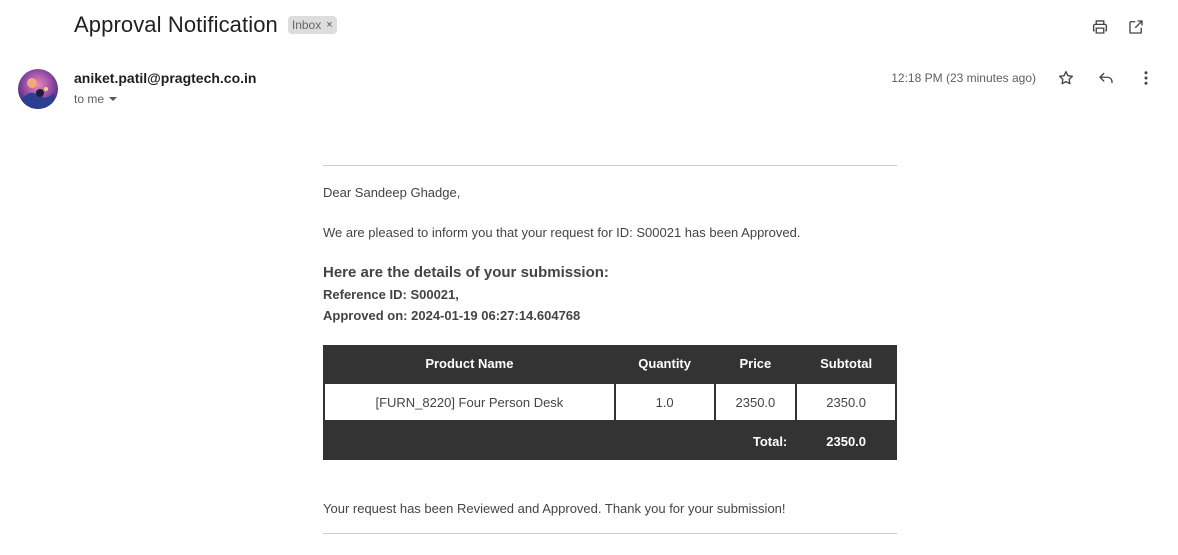  What do you see at coordinates (610, 294) in the screenshot?
I see `reference-line: Reference ID: S00021,` at bounding box center [610, 294].